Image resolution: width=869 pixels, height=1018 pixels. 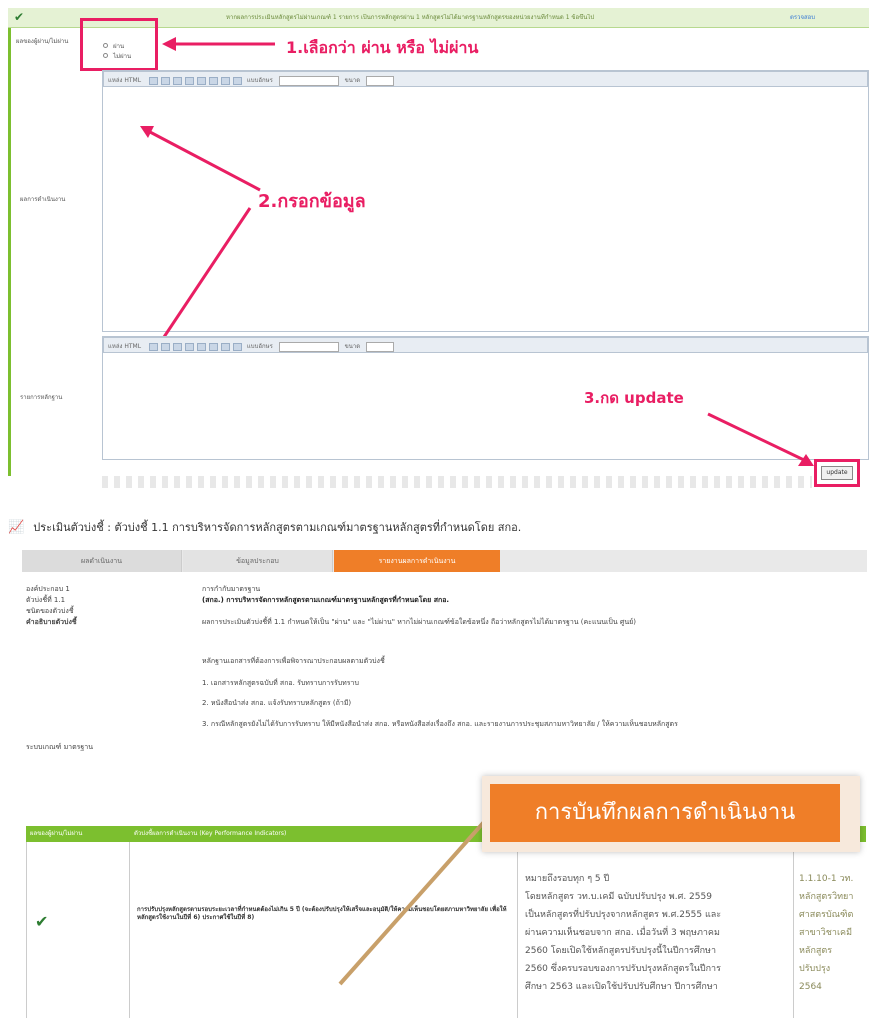 I want to click on performance-label: ผลการดำเนินงาน, so click(x=43, y=199).